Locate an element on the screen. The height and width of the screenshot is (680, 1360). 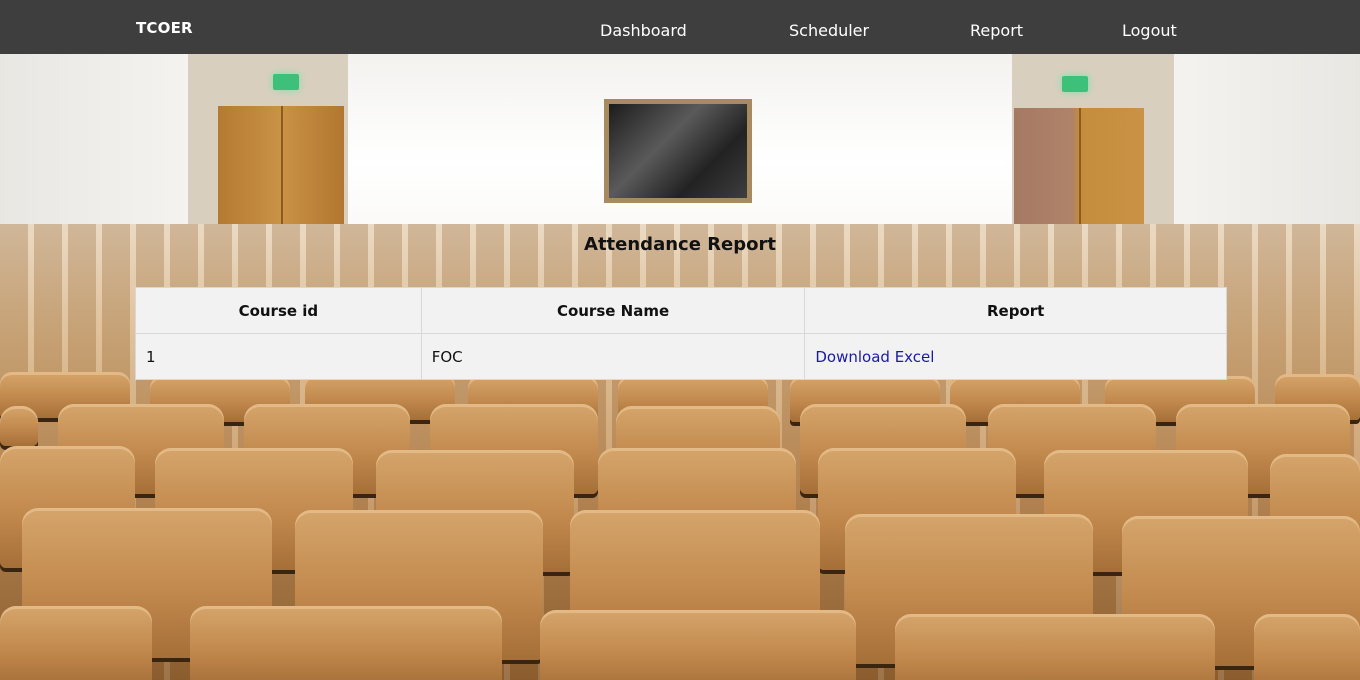
nav-dashboard: Dashboard is located at coordinates (643, 30).